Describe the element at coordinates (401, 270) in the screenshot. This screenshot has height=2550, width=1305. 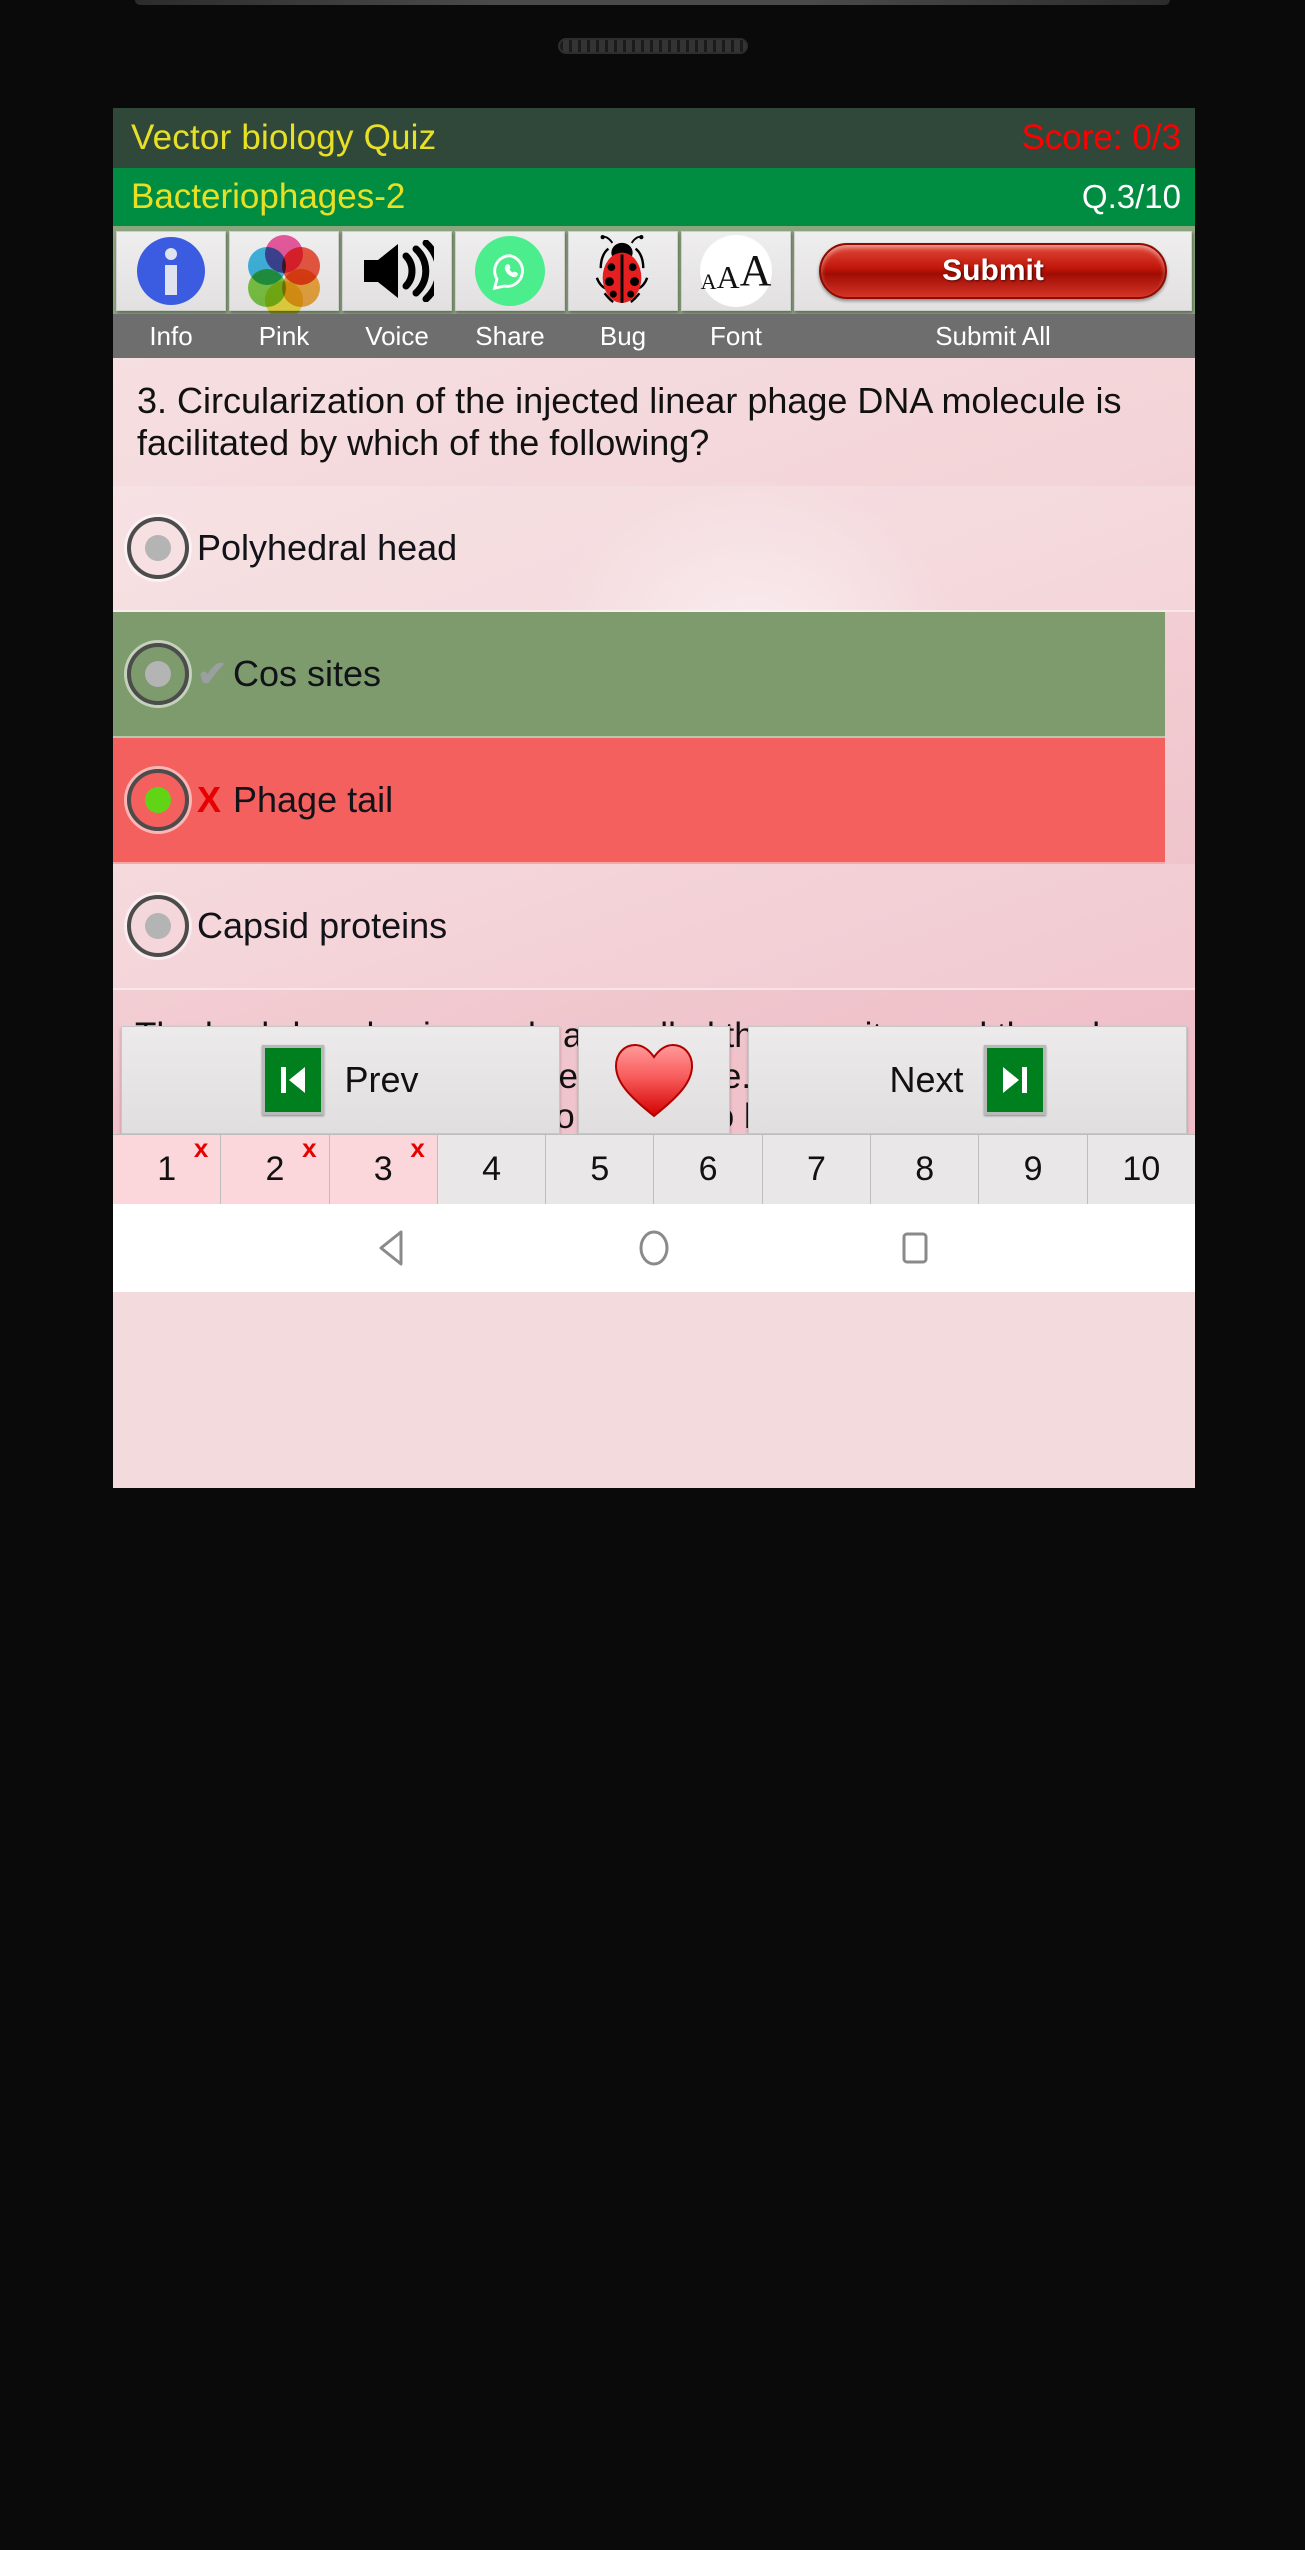
I see `speaker-icon` at that location.